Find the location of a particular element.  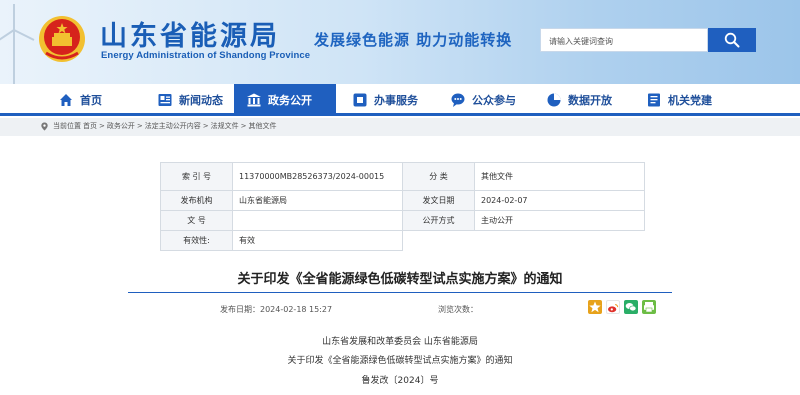

government-icon is located at coordinates (254, 100).